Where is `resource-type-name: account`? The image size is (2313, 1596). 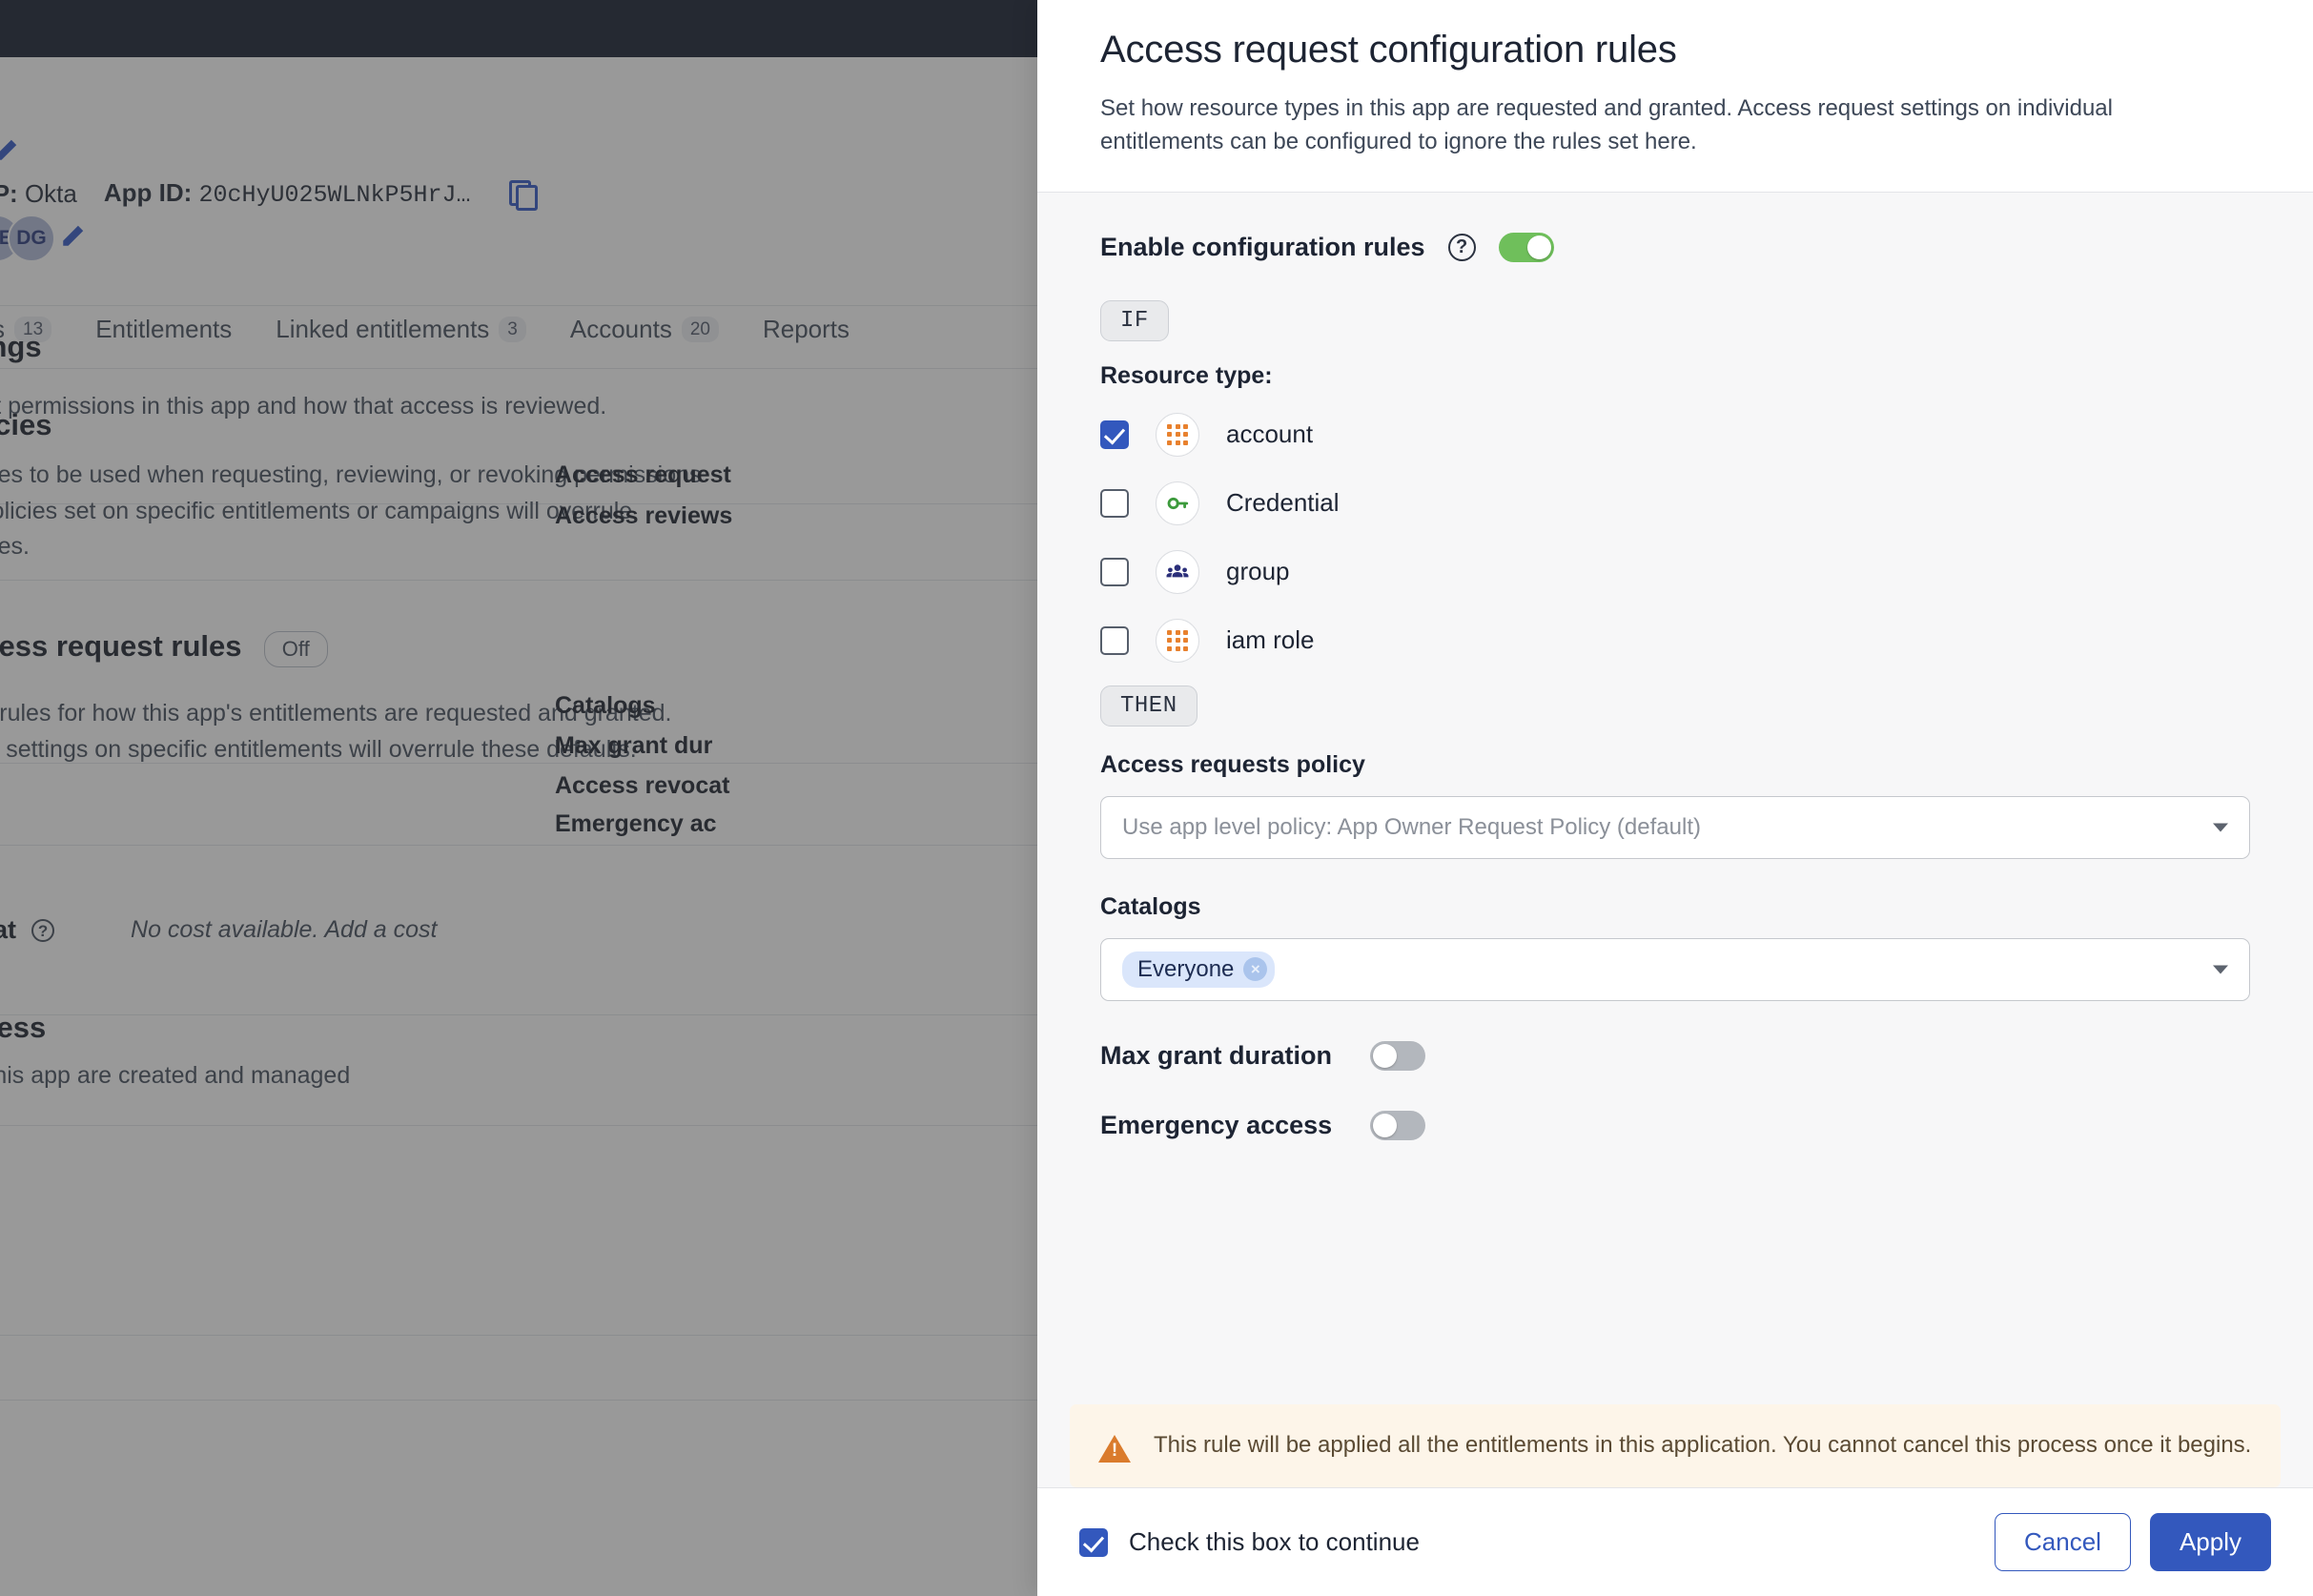
resource-type-name: account is located at coordinates (1270, 434).